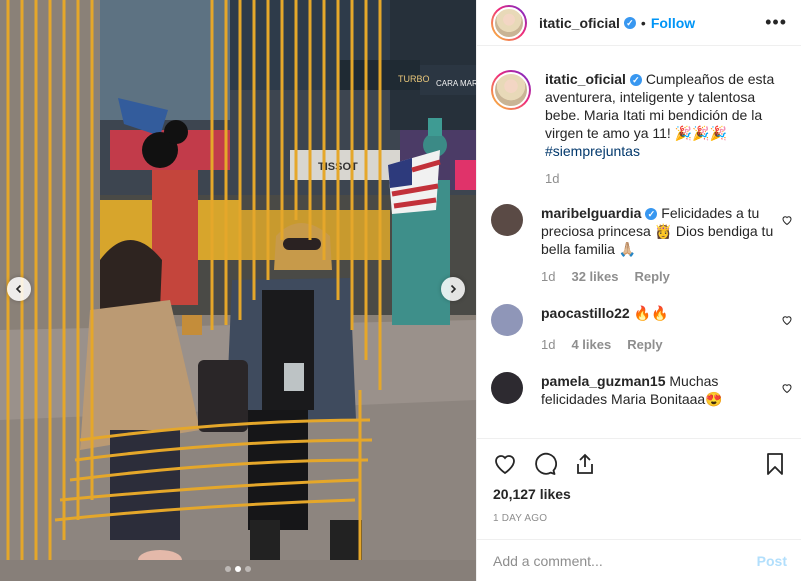 This screenshot has height=581, width=801. I want to click on like-heart-icon, so click(505, 464).